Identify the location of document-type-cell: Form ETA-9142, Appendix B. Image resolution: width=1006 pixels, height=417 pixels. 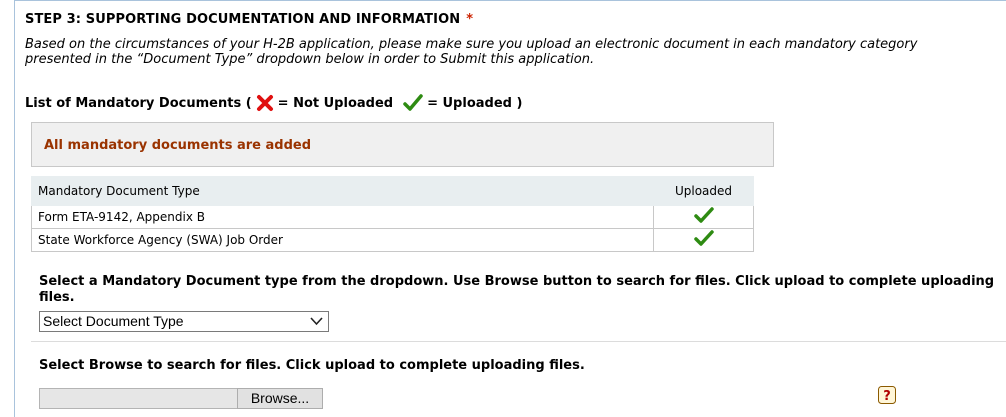
(342, 217).